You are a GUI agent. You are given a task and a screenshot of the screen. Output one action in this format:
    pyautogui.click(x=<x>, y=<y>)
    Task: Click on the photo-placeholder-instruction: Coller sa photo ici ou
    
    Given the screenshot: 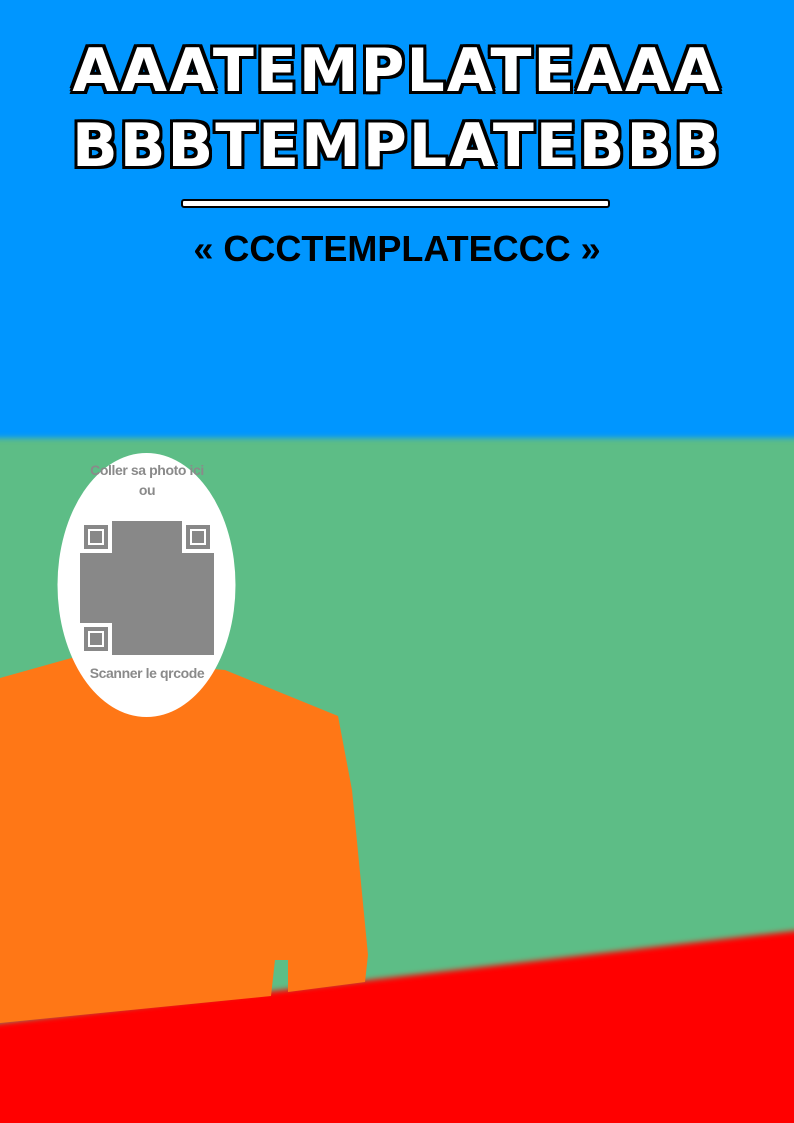 What is the action you would take?
    pyautogui.click(x=147, y=480)
    